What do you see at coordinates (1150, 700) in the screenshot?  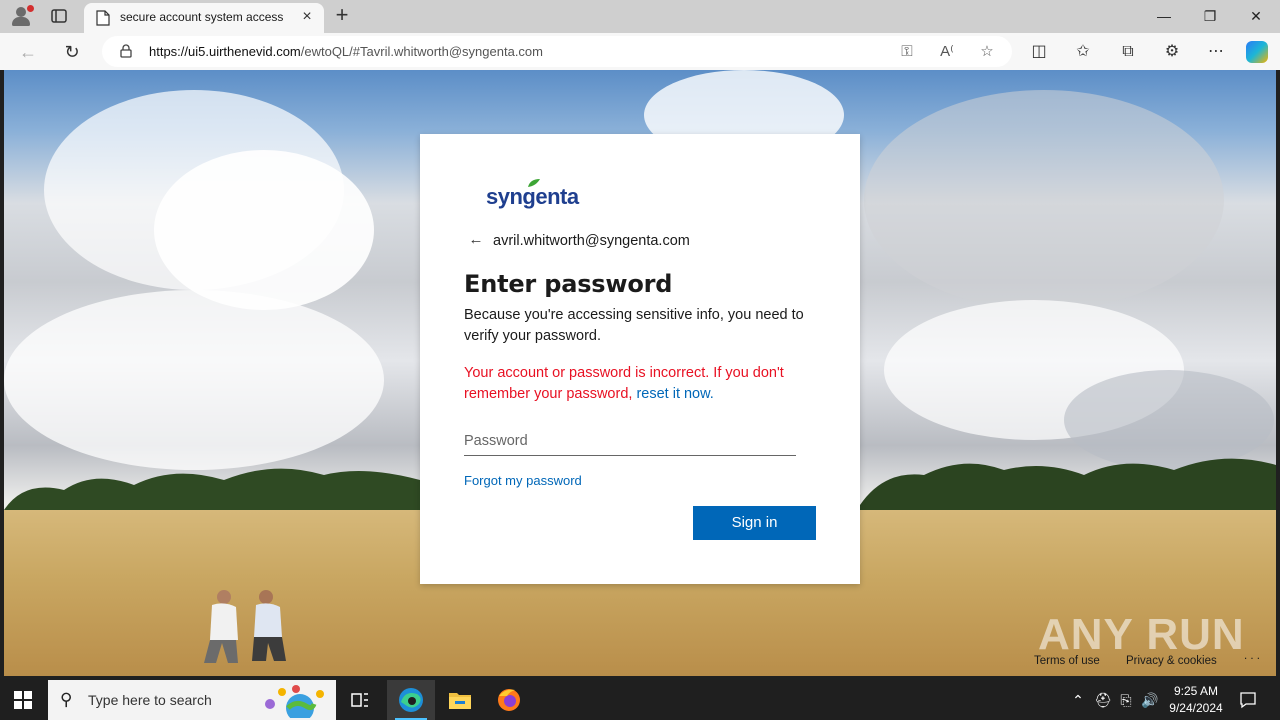 I see `volume-icon: 🔊` at bounding box center [1150, 700].